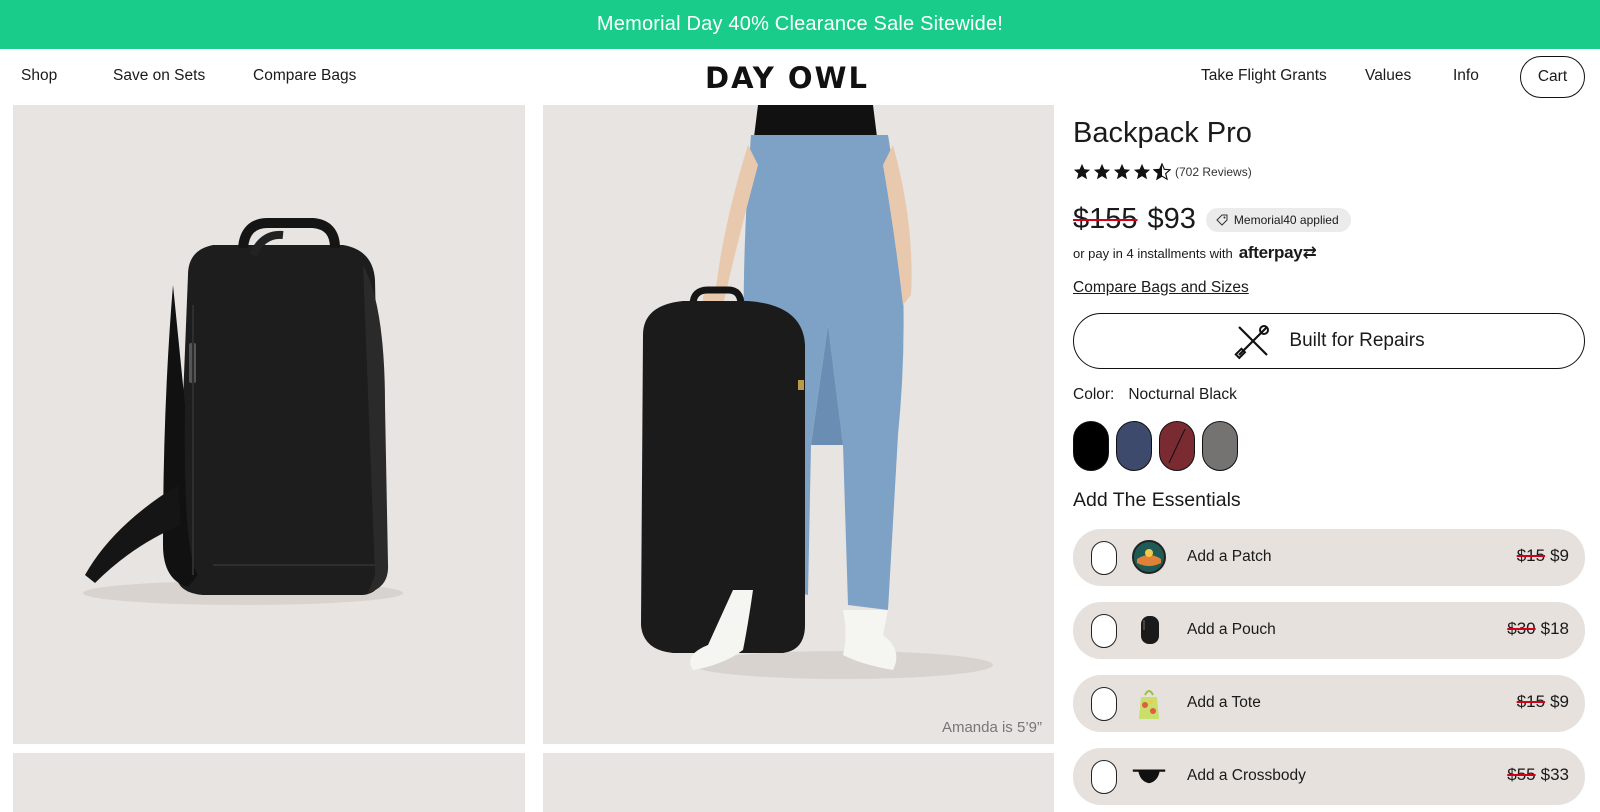  I want to click on addon-sale-price: $33, so click(1554, 774).